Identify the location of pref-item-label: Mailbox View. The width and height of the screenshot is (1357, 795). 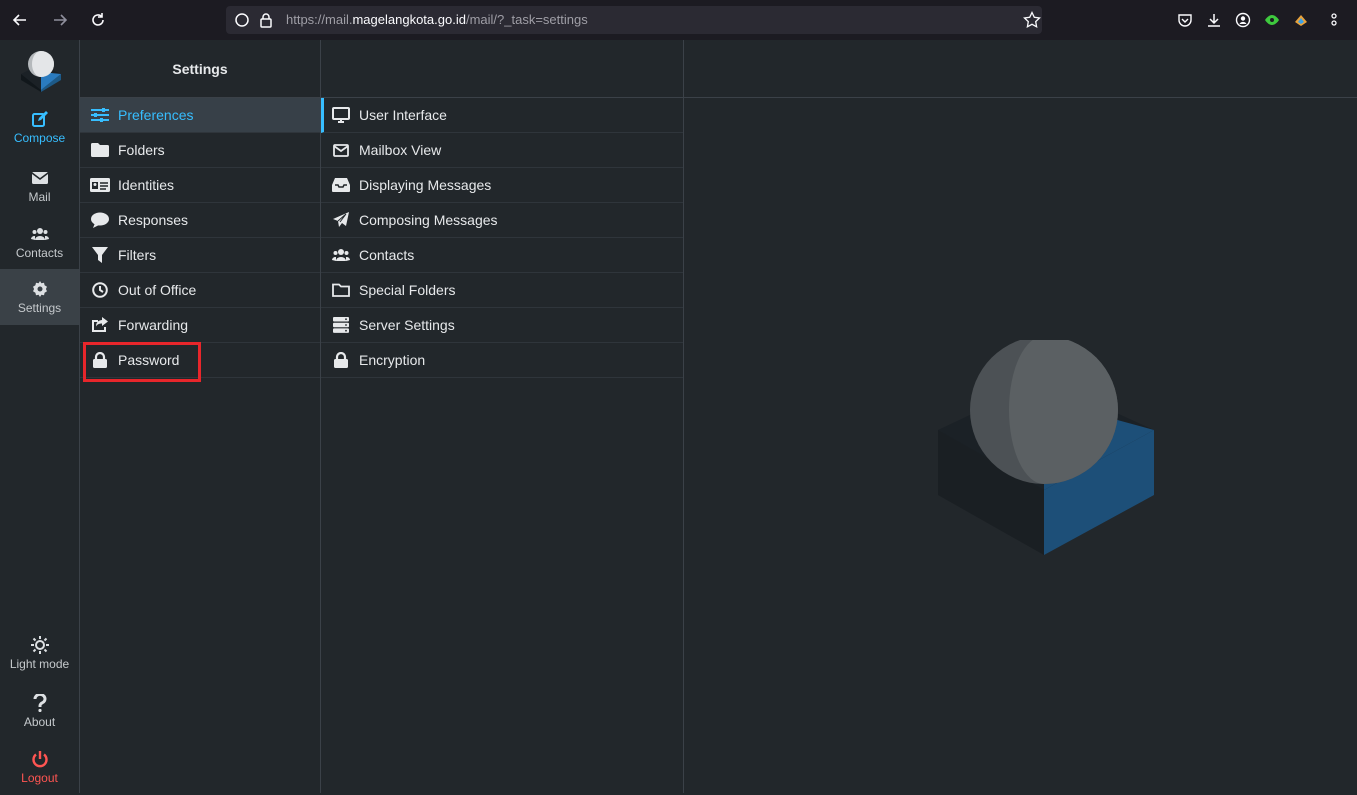
(400, 150).